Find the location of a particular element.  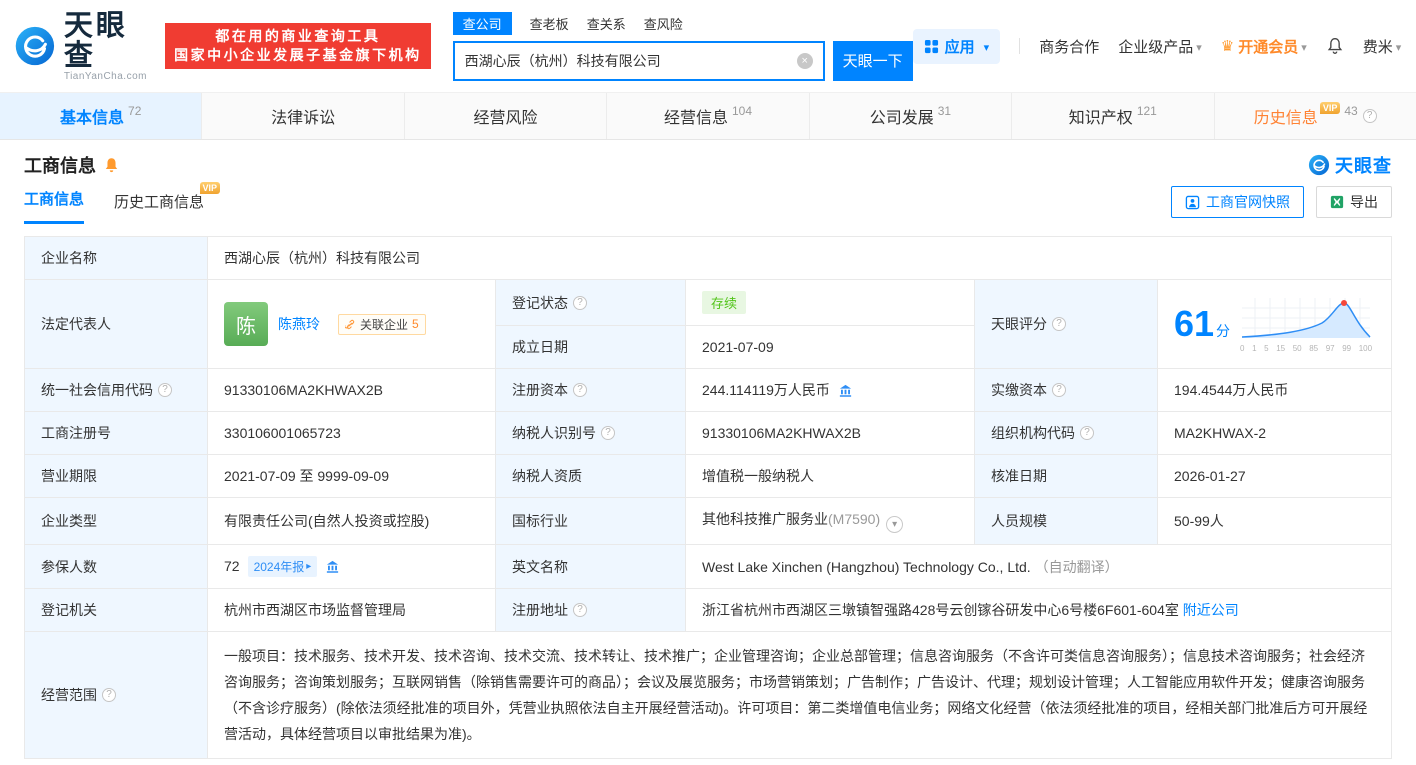

tab-intellectual-property: 知识产权 121 is located at coordinates (1113, 116).